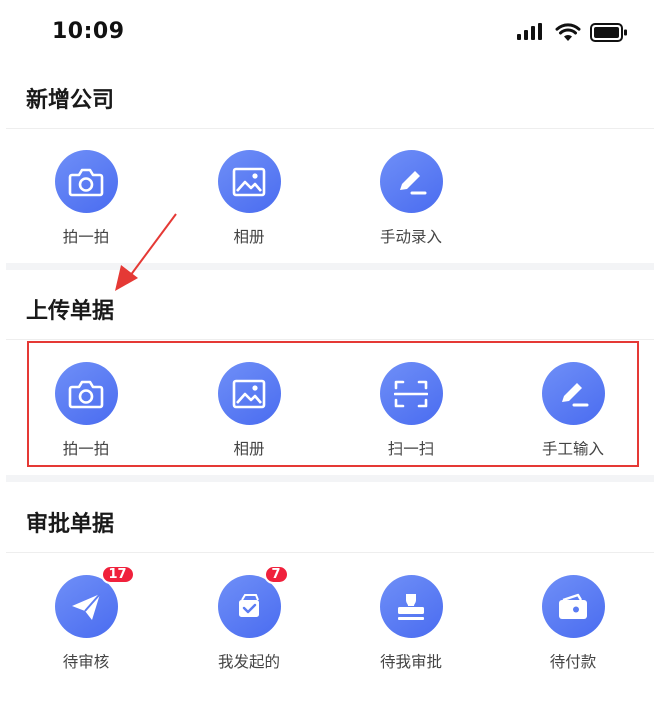  I want to click on status-icons, so click(572, 32).